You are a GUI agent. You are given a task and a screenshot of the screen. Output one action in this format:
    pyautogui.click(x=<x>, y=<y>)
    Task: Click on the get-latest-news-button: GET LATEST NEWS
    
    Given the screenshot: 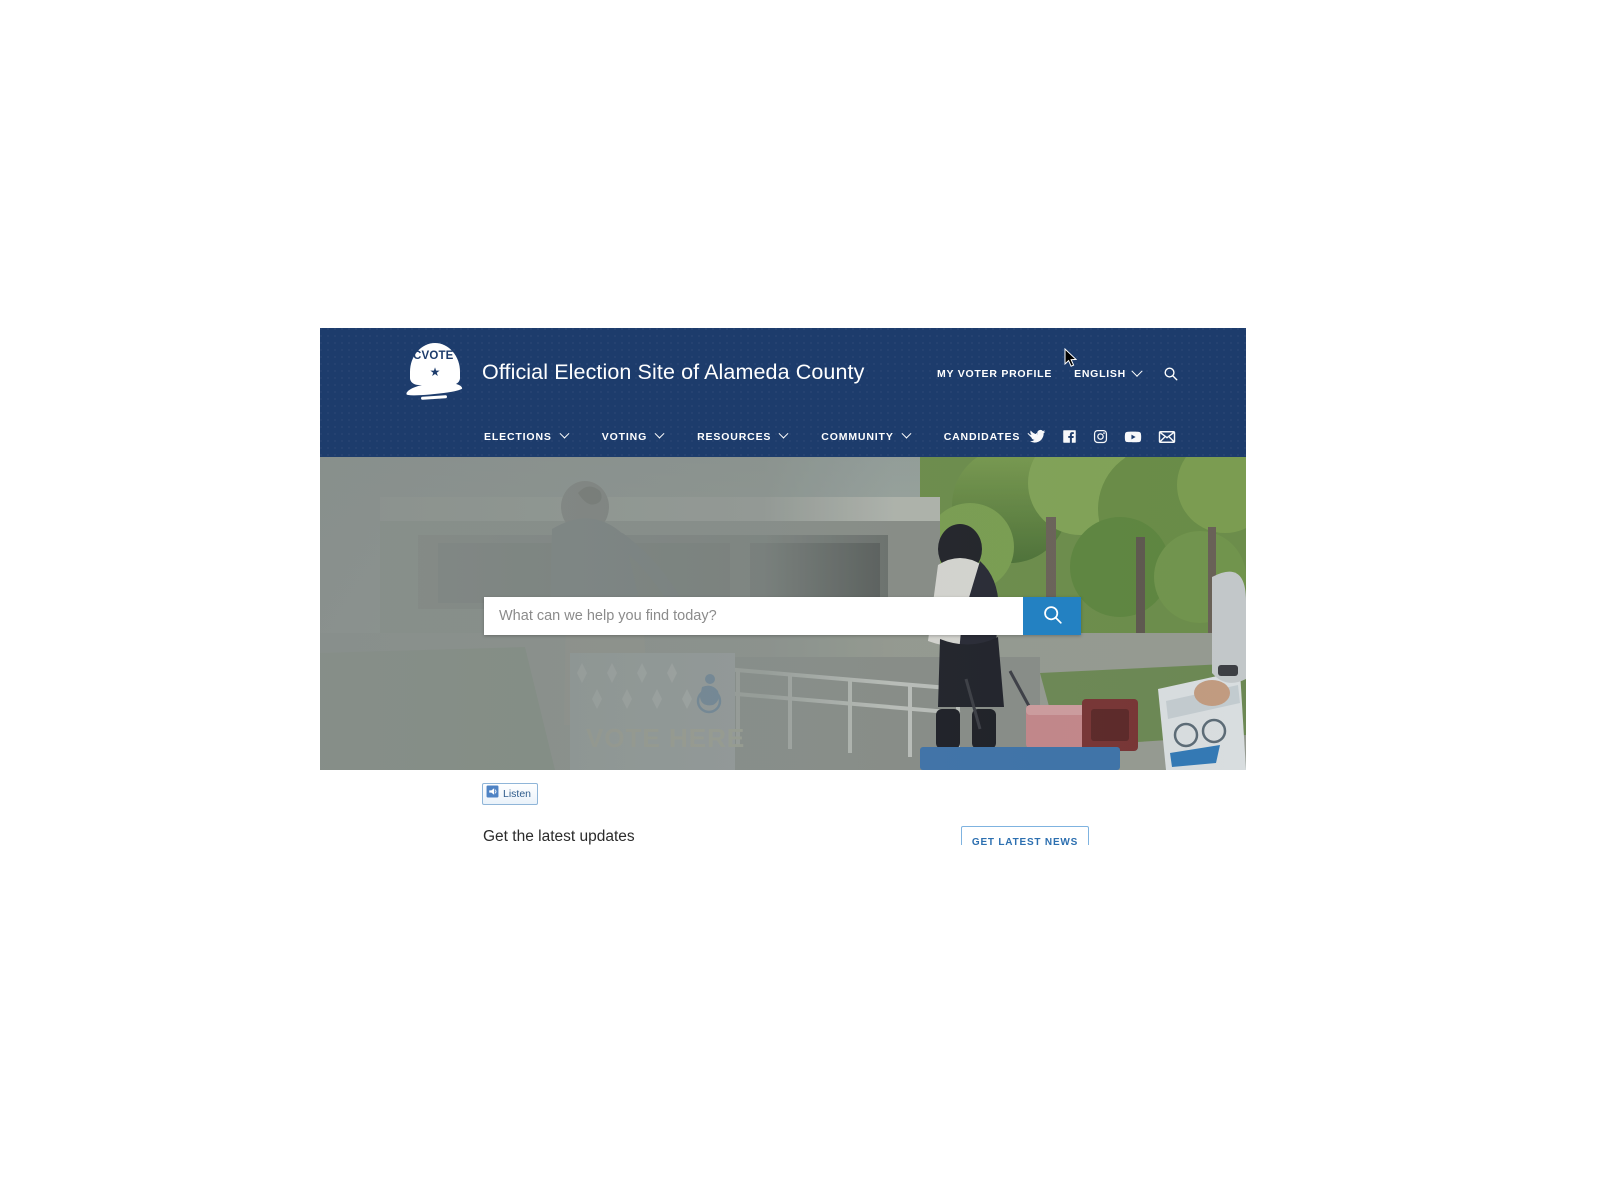 What is the action you would take?
    pyautogui.click(x=1025, y=835)
    